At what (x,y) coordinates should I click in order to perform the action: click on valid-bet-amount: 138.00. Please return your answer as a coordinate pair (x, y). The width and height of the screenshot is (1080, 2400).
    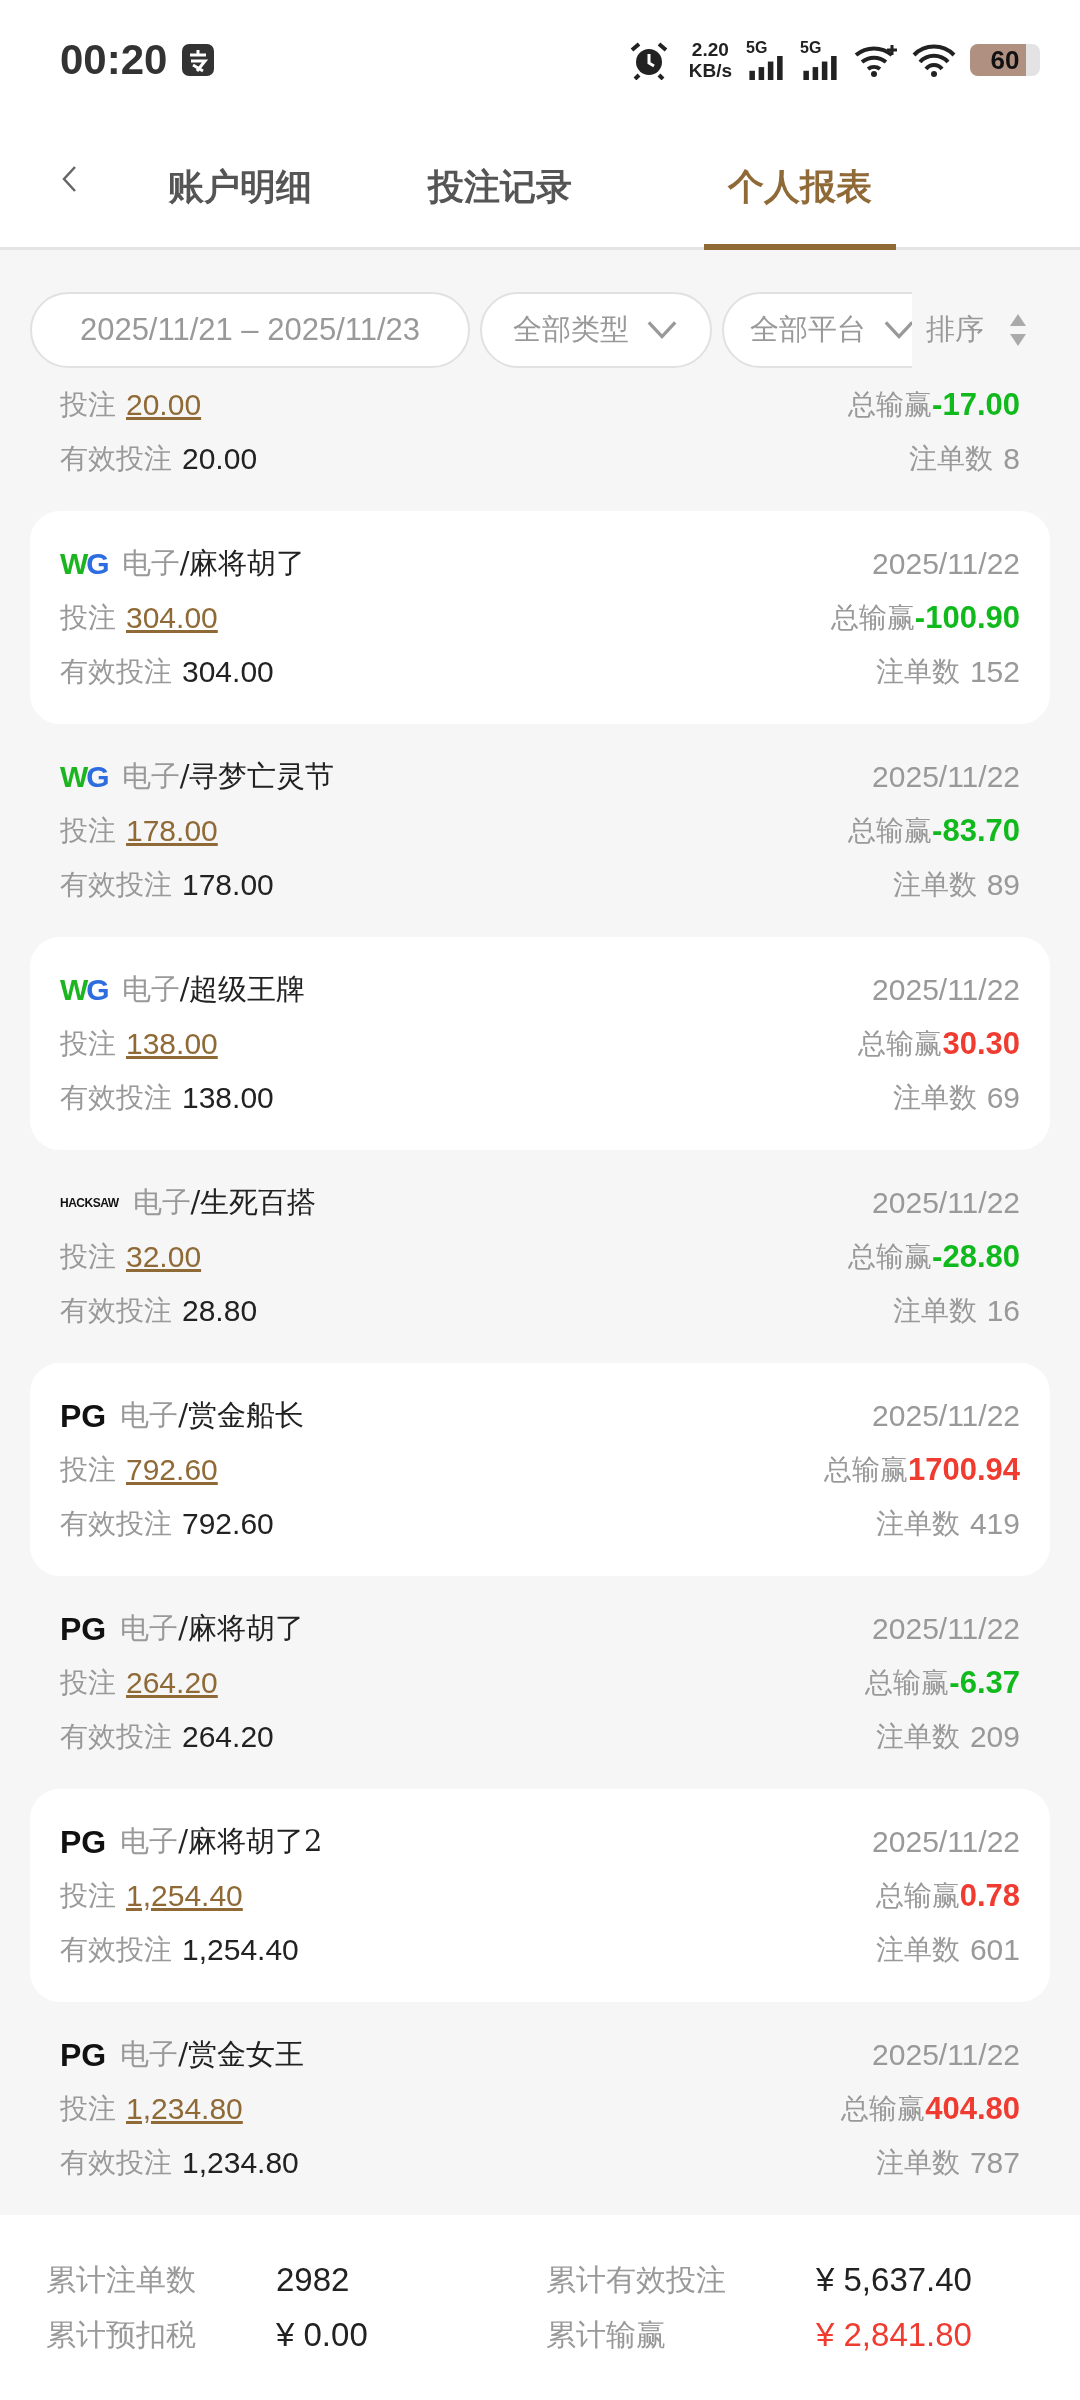
    Looking at the image, I should click on (228, 1098).